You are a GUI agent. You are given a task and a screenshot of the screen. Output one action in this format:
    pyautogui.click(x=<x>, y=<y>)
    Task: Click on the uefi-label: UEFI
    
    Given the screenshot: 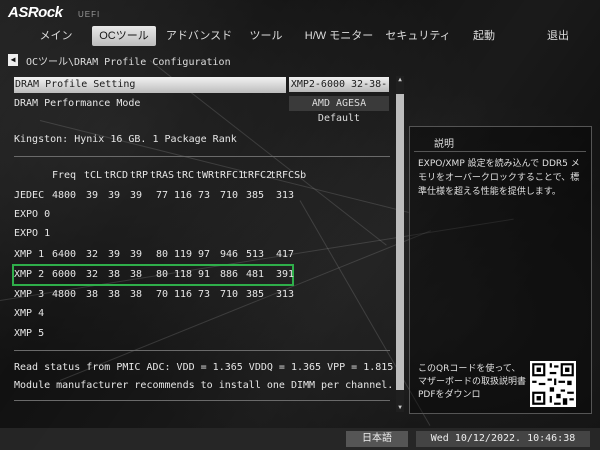 What is the action you would take?
    pyautogui.click(x=89, y=14)
    